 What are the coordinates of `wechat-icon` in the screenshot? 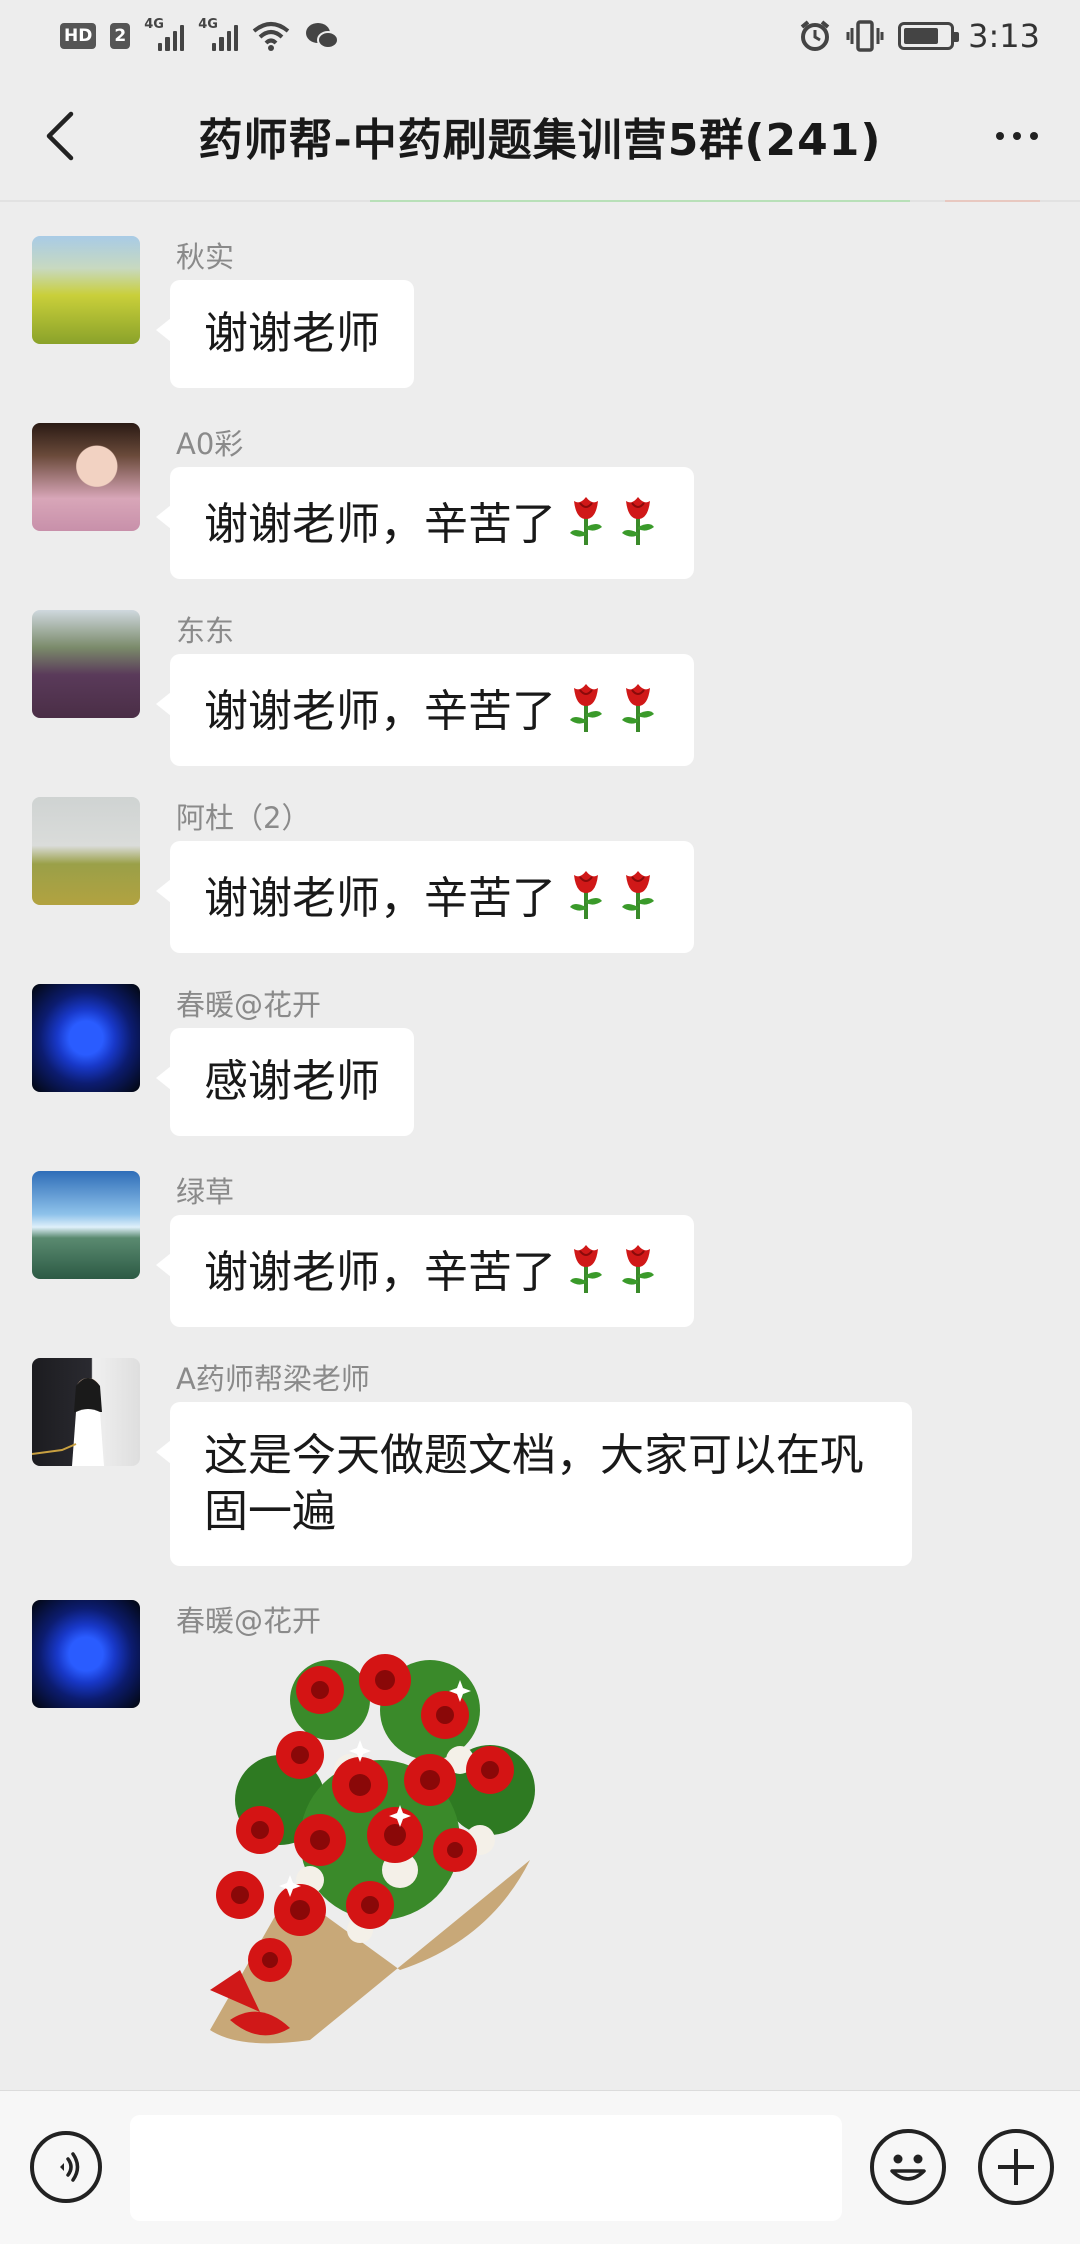 It's located at (323, 36).